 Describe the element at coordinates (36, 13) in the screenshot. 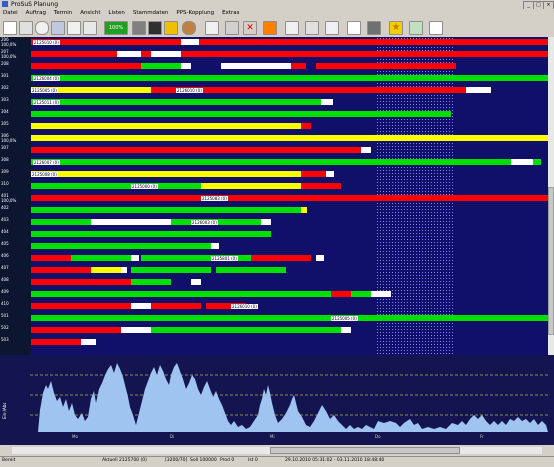

I see `menu-auftrag: Auftrag` at that location.